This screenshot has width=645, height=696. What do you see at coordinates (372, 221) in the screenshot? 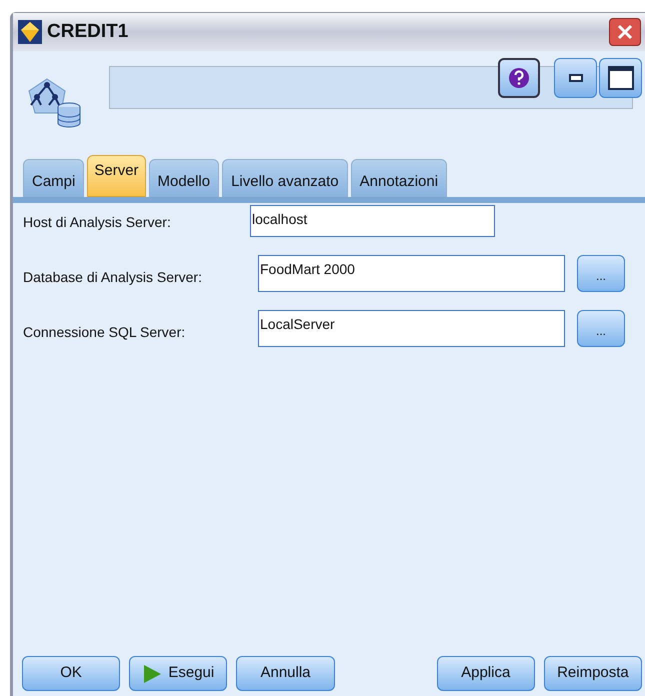
I see `text-field: localhost` at bounding box center [372, 221].